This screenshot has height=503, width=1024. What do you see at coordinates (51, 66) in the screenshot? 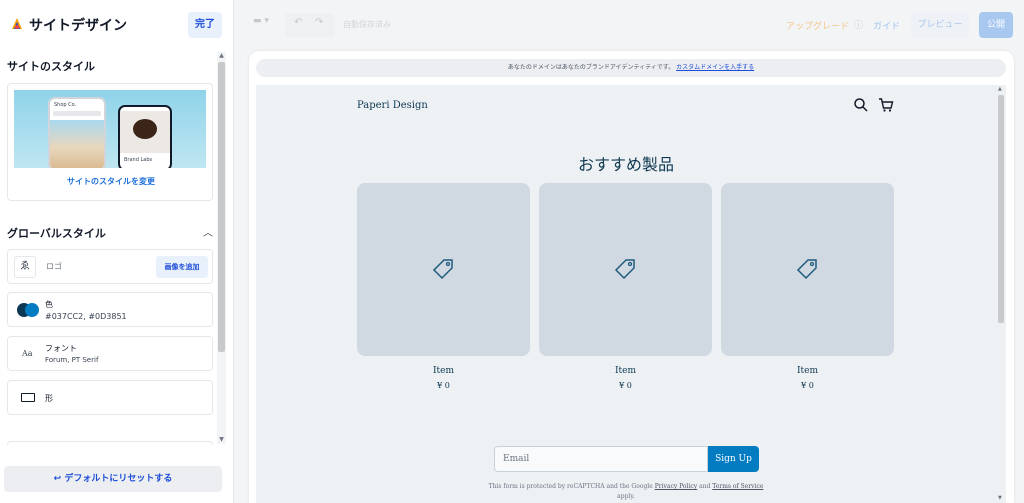
I see `site-style-heading: サイトのスタイル` at bounding box center [51, 66].